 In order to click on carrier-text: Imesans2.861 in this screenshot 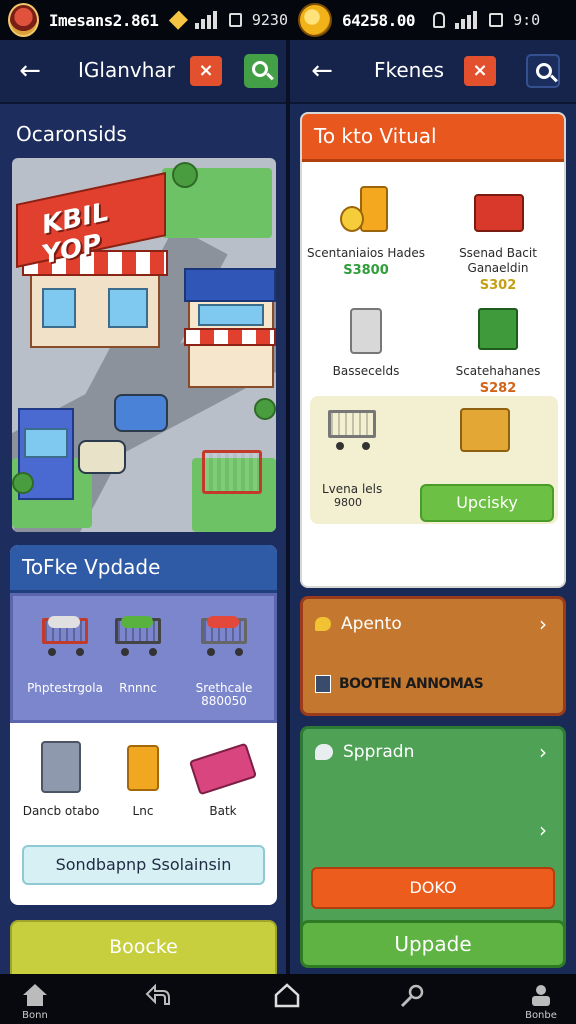, I will do `click(103, 20)`.